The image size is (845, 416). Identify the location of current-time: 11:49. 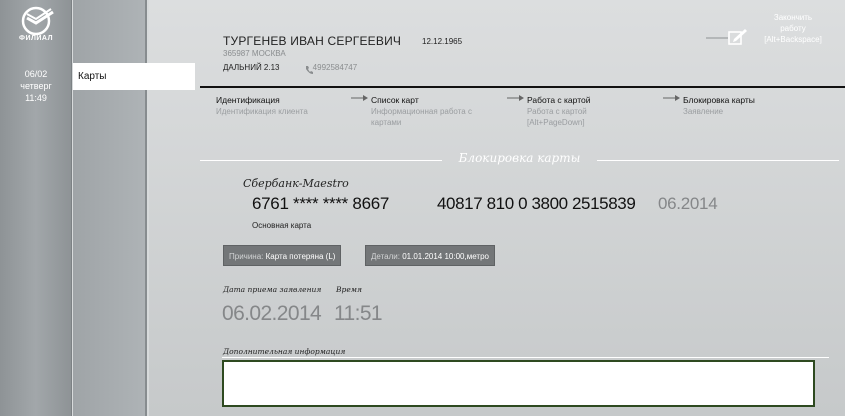
(36, 98).